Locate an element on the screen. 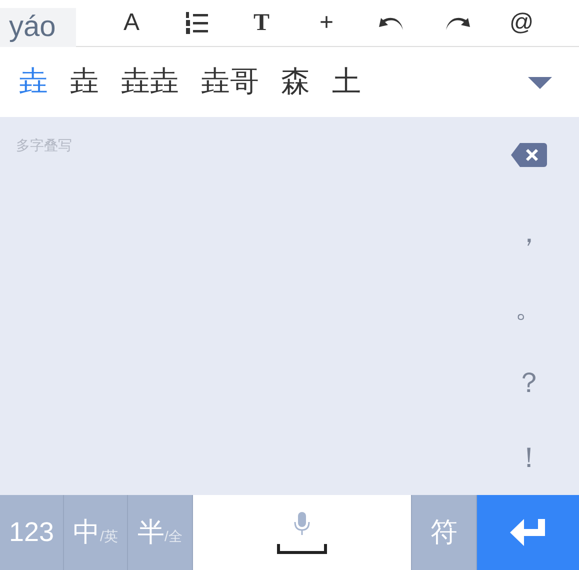 The height and width of the screenshot is (570, 579). microphone-icon is located at coordinates (302, 524).